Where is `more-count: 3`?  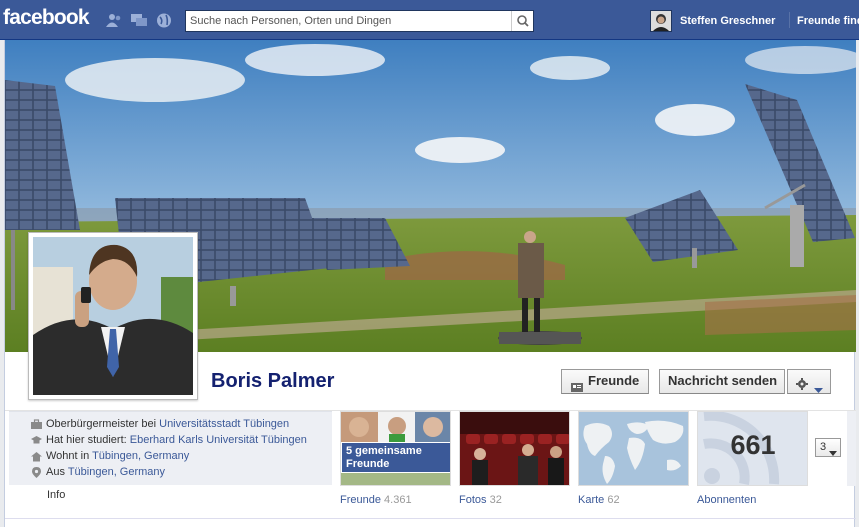
more-count: 3 is located at coordinates (823, 447).